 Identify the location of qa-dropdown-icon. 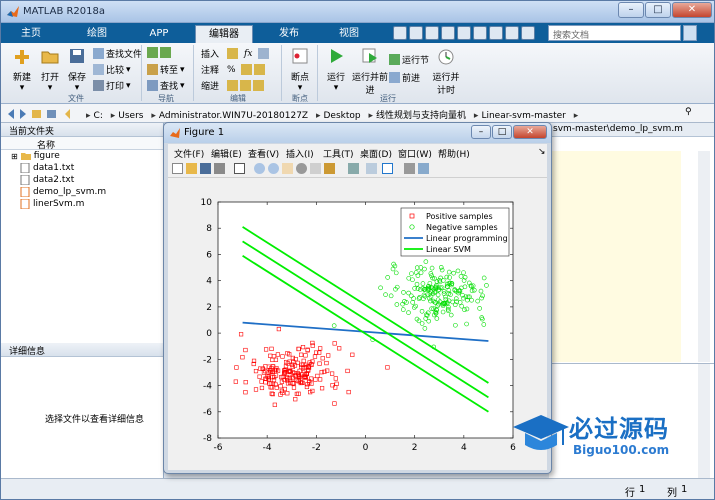
(528, 33).